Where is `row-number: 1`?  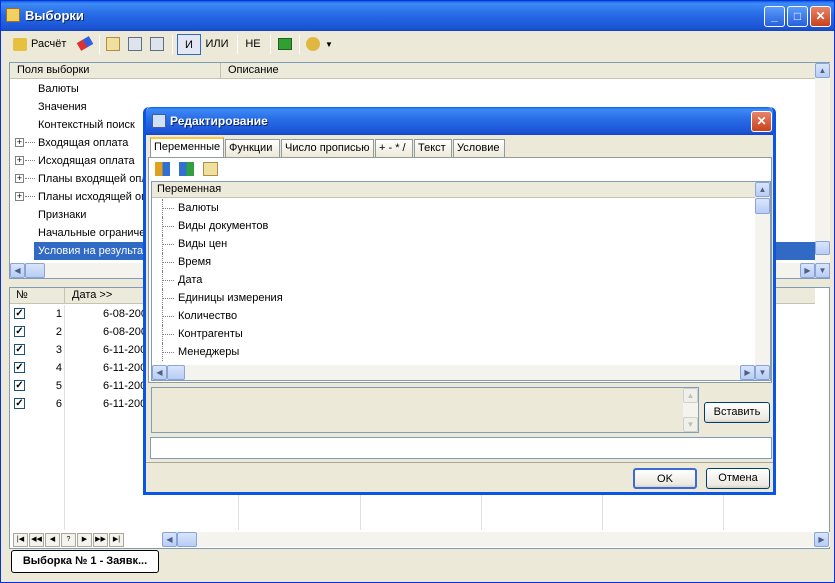
row-number: 1 is located at coordinates (58, 314).